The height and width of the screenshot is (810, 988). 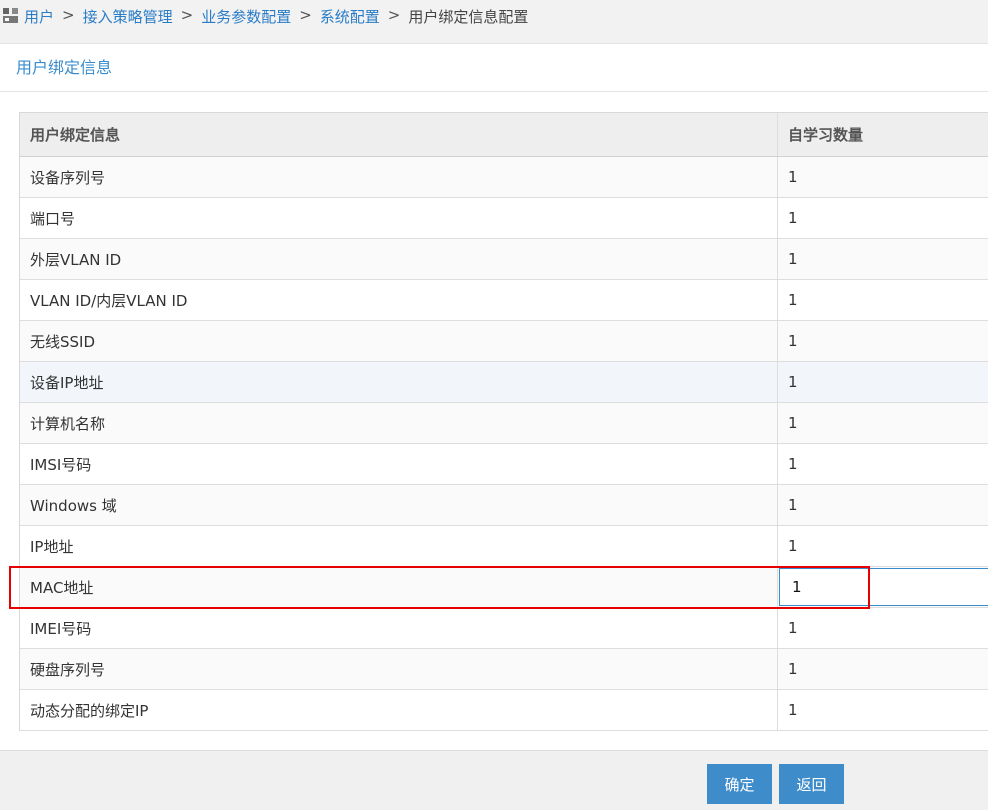 I want to click on table-header: 用户绑定信息 自学习数量, so click(x=504, y=135).